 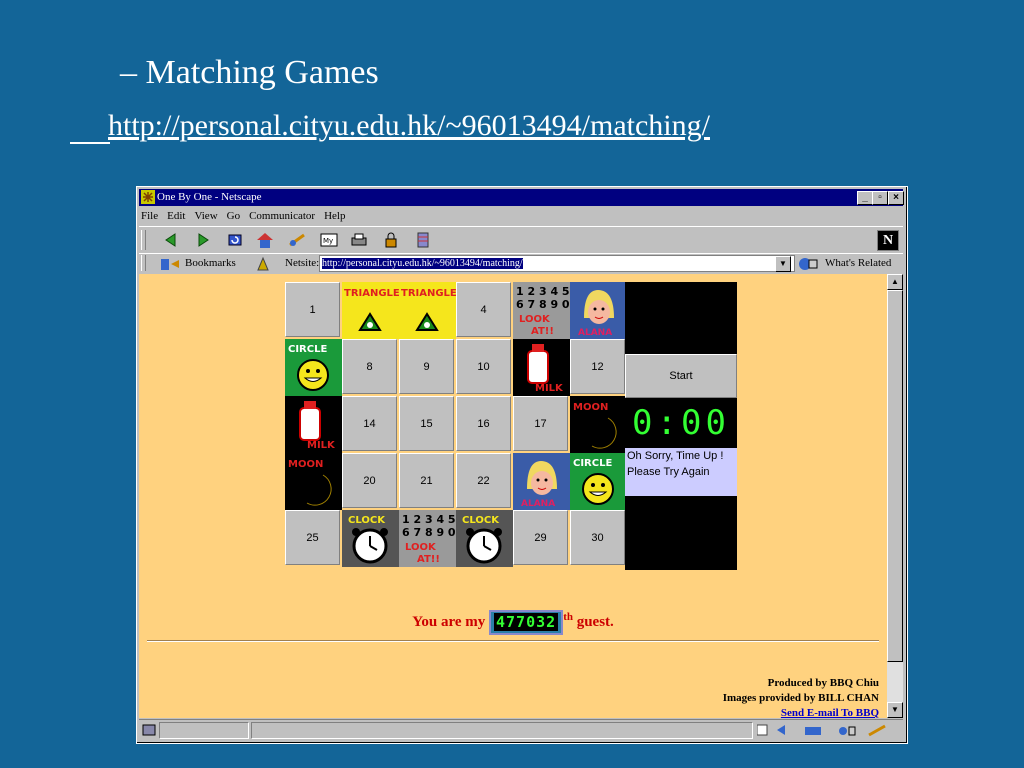 I want to click on menu-edit: Edit, so click(x=176, y=216).